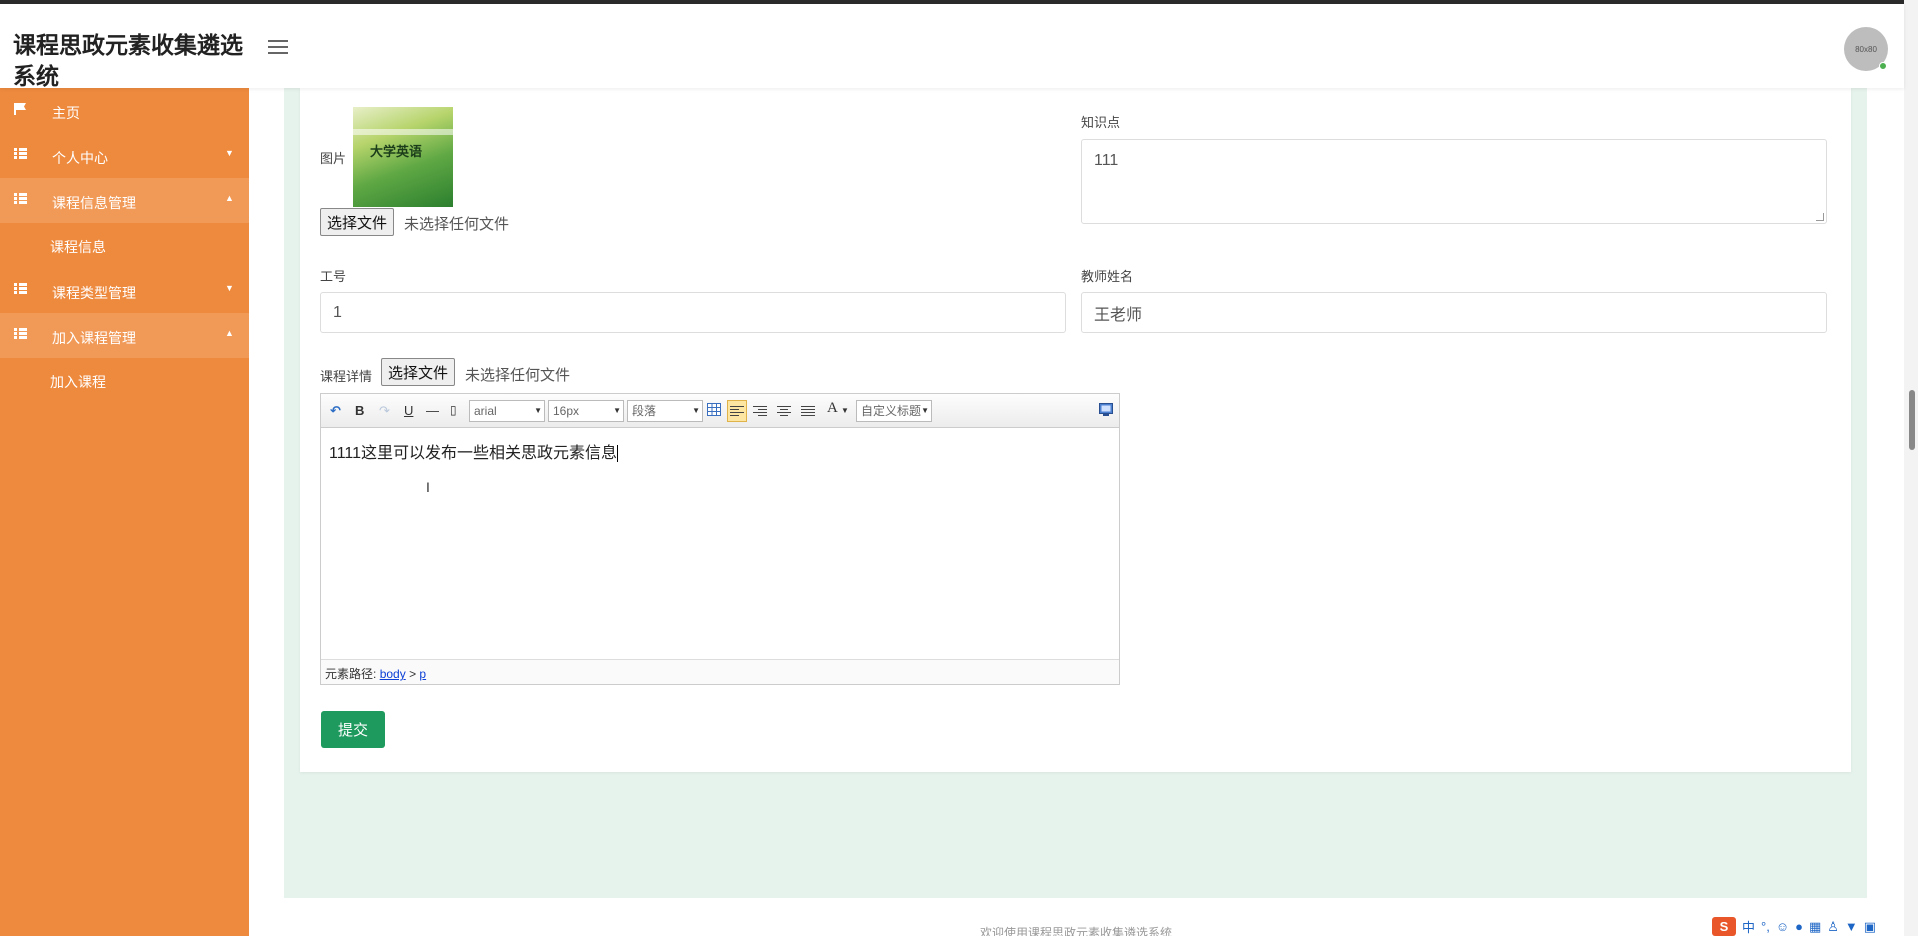 Image resolution: width=1918 pixels, height=936 pixels. What do you see at coordinates (665, 411) in the screenshot?
I see `paragraph-select: 段落 ▼` at bounding box center [665, 411].